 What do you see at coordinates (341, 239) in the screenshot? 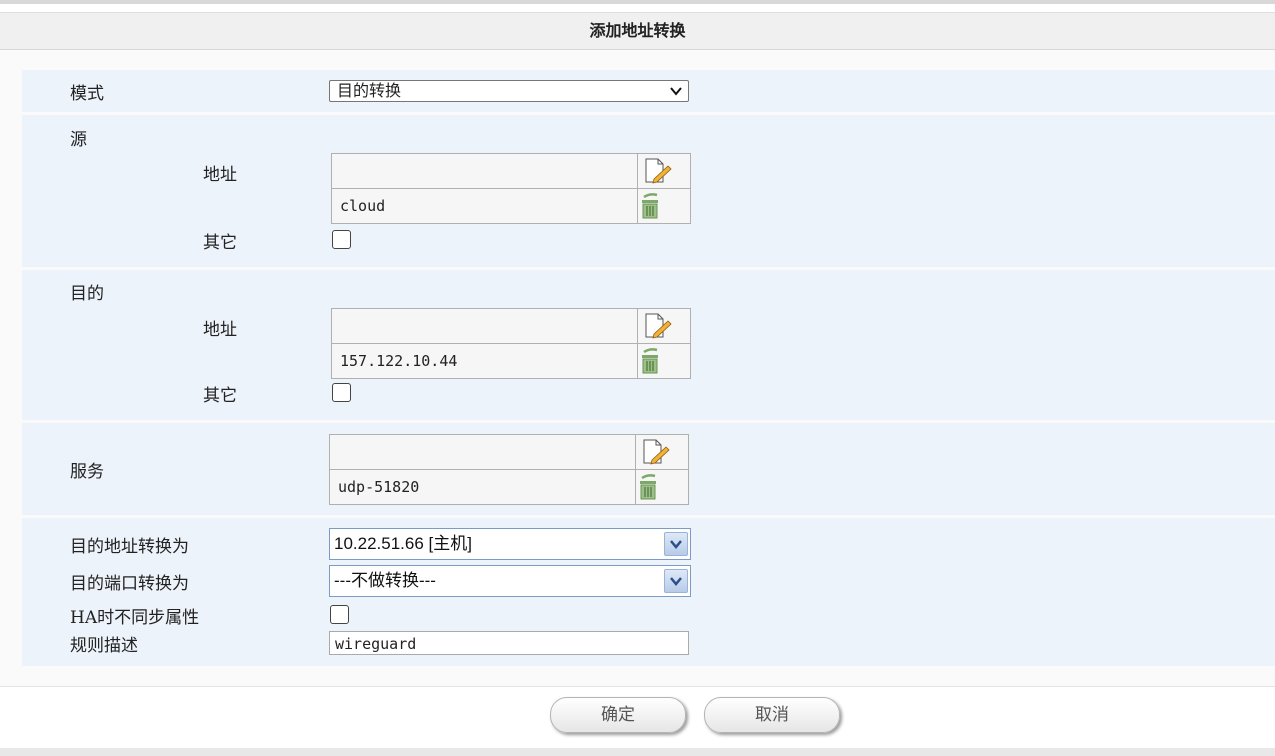
I see `source-other-checkbox` at bounding box center [341, 239].